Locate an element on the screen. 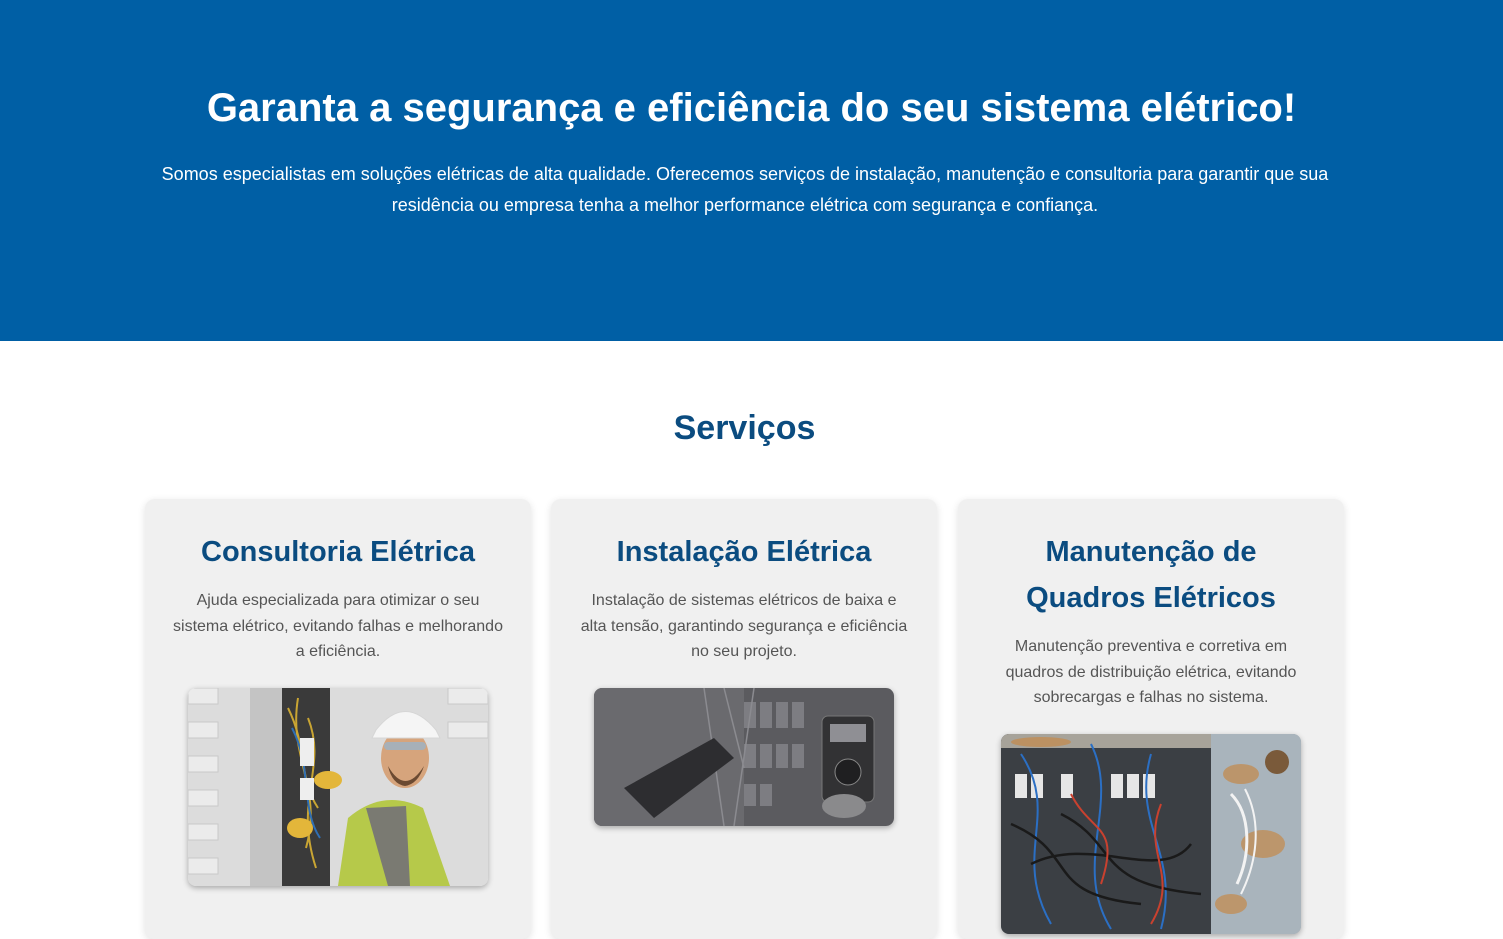  service-card-title: Manutenção de Quadros Elétricos is located at coordinates (1151, 575).